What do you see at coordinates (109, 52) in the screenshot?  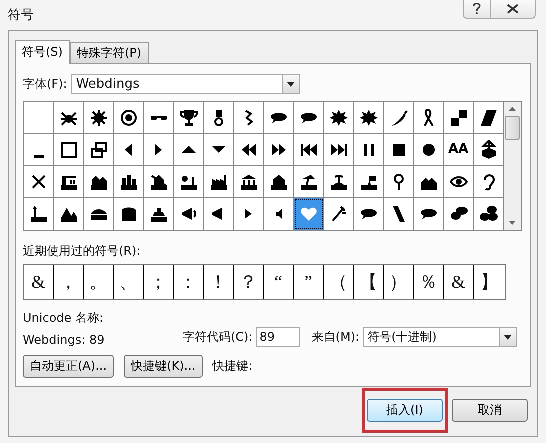 I see `tab: 特殊字符(P)` at bounding box center [109, 52].